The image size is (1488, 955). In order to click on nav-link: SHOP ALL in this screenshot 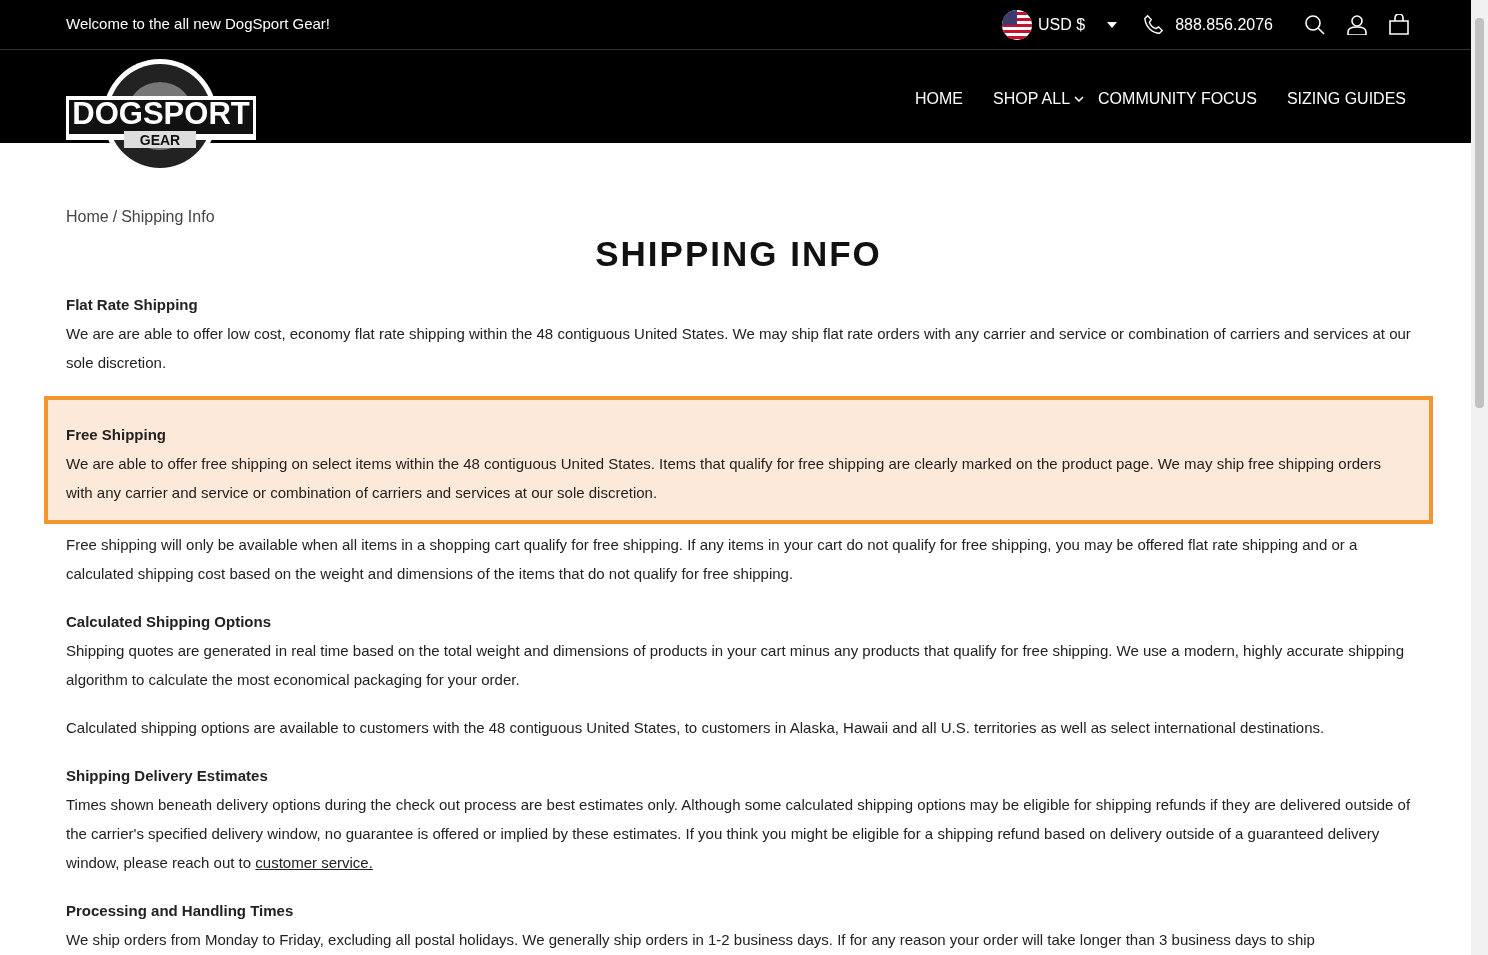, I will do `click(1031, 99)`.